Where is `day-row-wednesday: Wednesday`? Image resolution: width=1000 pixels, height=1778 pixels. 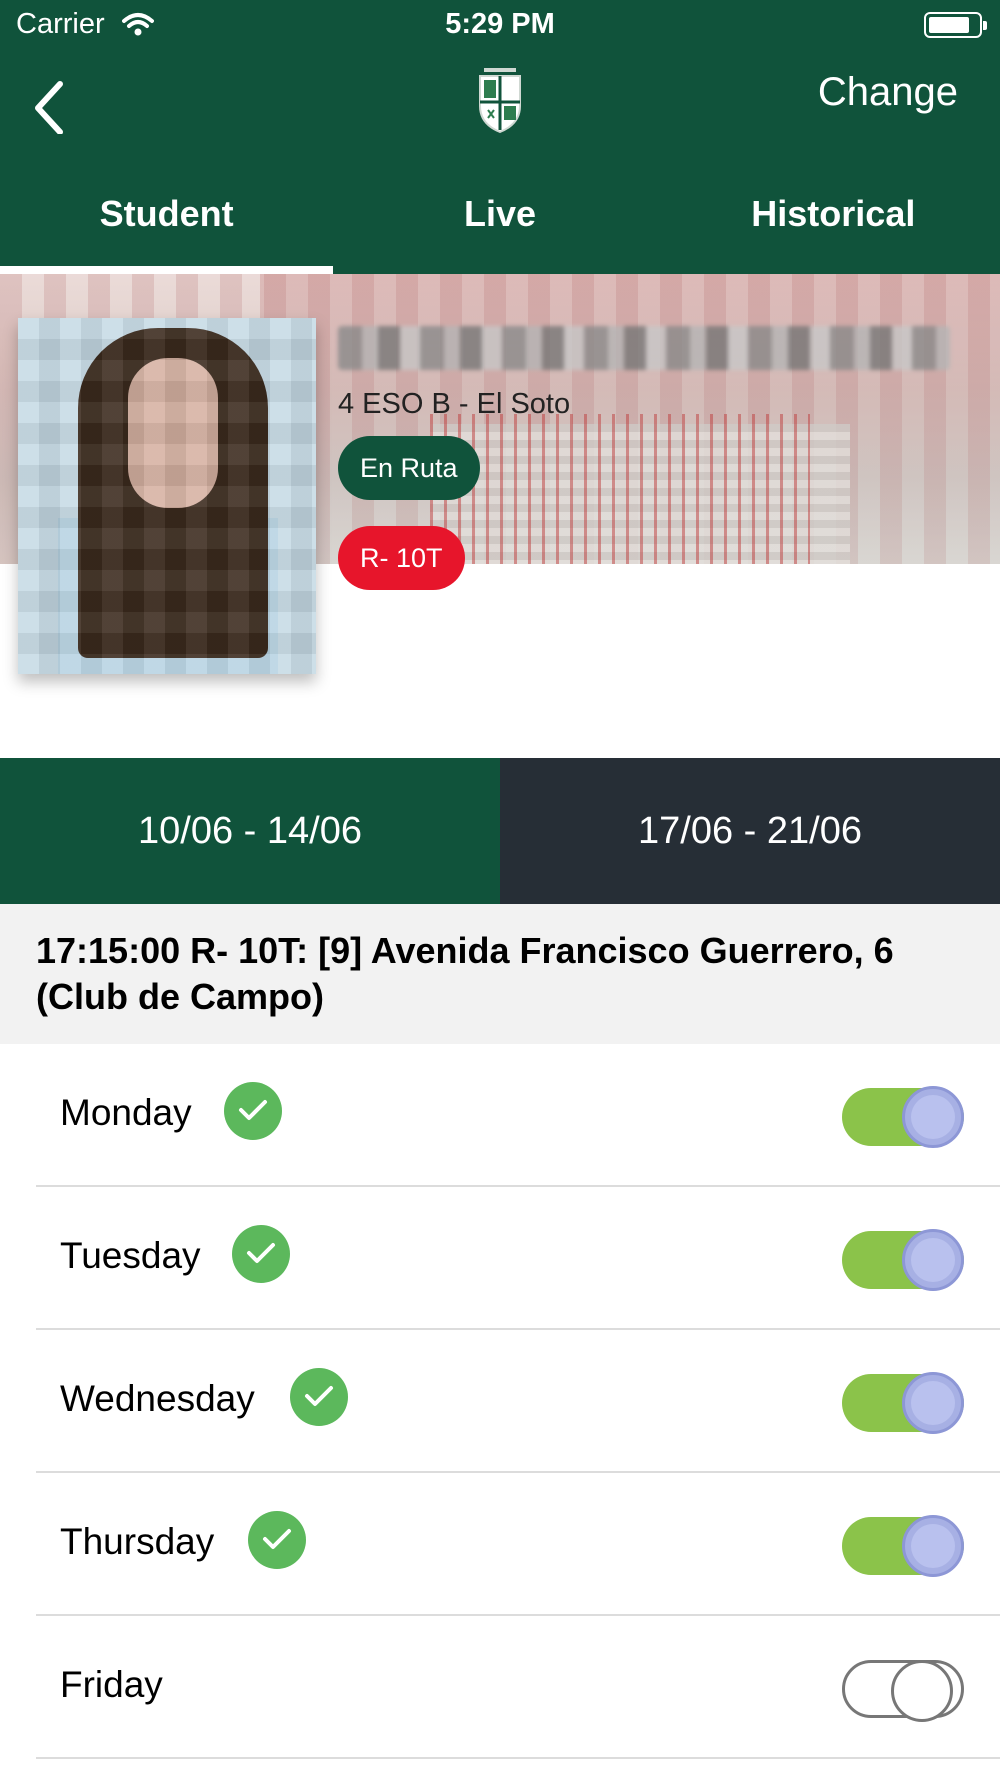
day-row-wednesday: Wednesday is located at coordinates (500, 1401).